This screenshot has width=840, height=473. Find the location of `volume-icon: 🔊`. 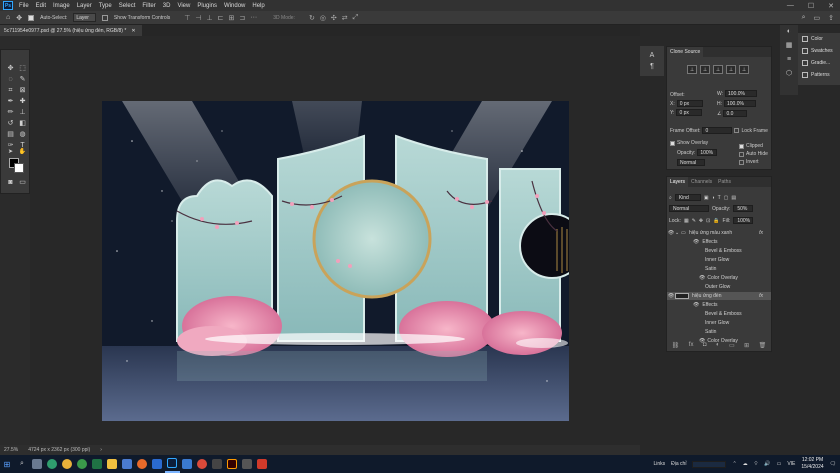

volume-icon: 🔊 is located at coordinates (767, 464).